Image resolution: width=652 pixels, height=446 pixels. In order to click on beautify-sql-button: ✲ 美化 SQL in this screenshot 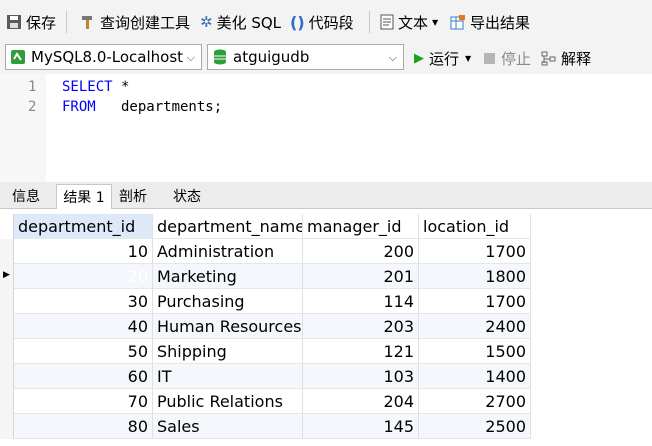, I will do `click(240, 22)`.